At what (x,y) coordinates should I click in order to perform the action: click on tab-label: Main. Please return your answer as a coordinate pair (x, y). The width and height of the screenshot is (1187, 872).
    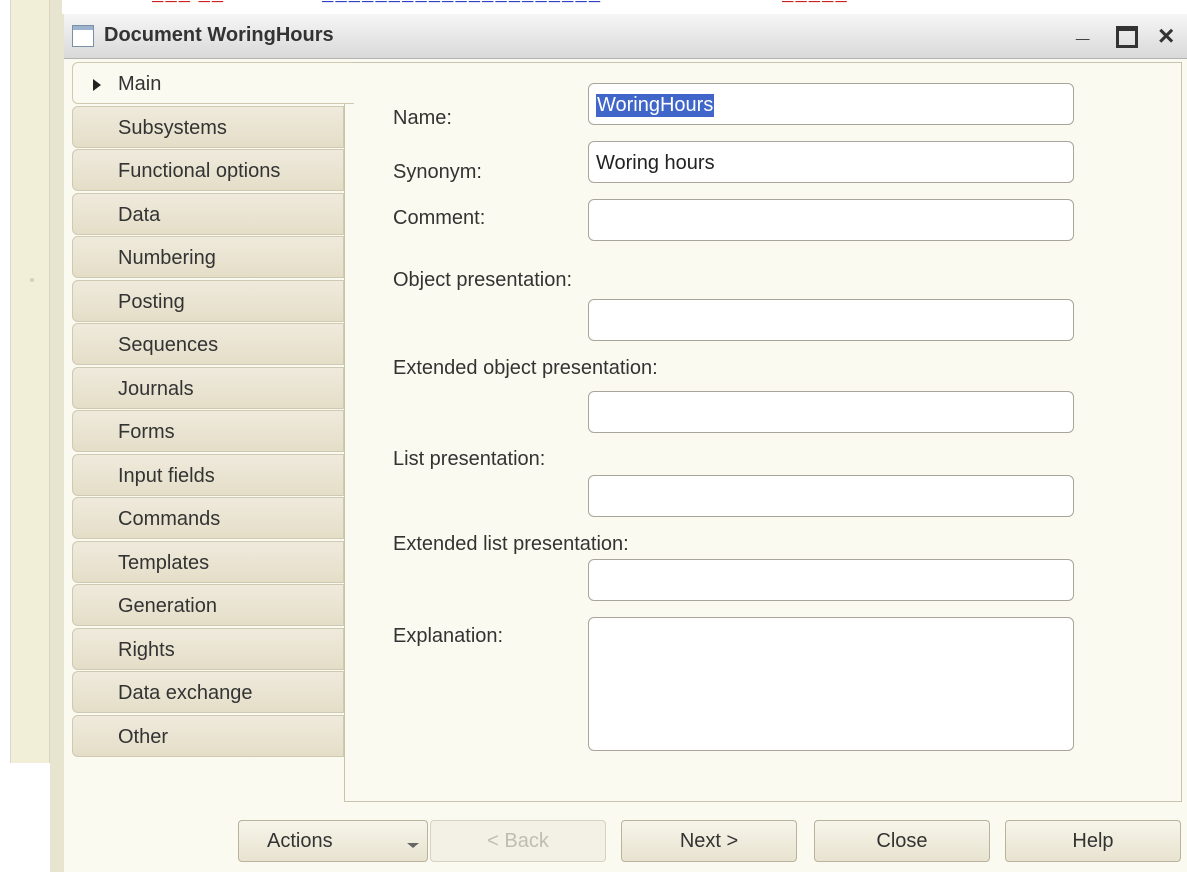
    Looking at the image, I should click on (140, 84).